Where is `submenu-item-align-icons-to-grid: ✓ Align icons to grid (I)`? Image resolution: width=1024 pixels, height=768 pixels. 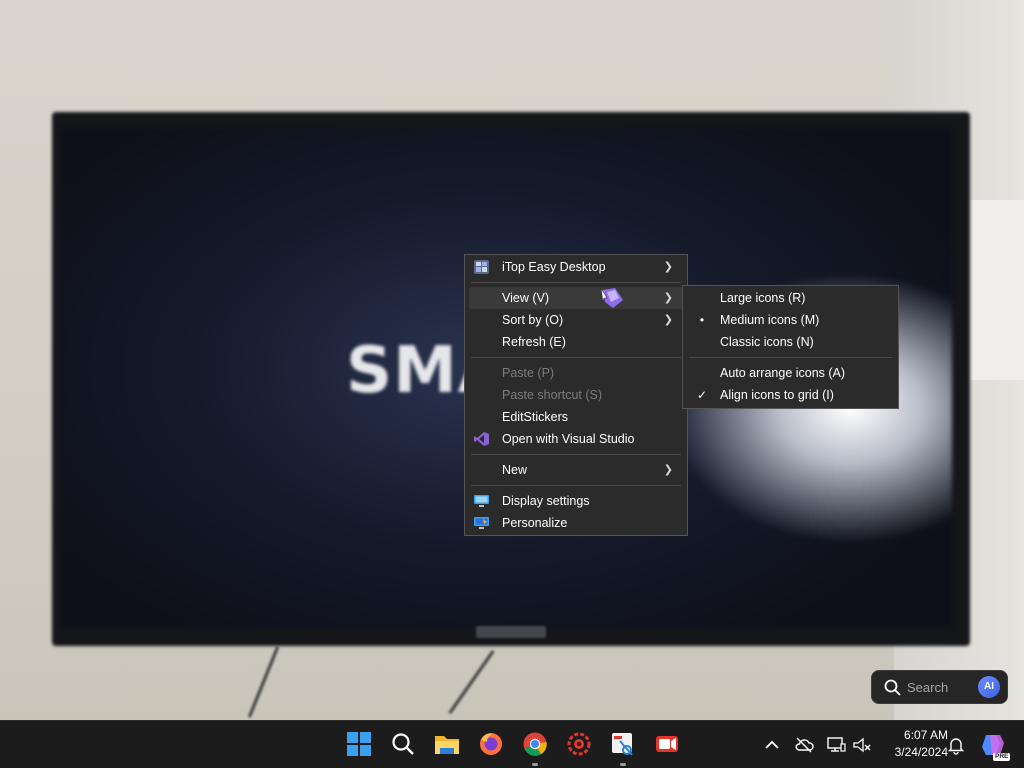 submenu-item-align-icons-to-grid: ✓ Align icons to grid (I) is located at coordinates (790, 395).